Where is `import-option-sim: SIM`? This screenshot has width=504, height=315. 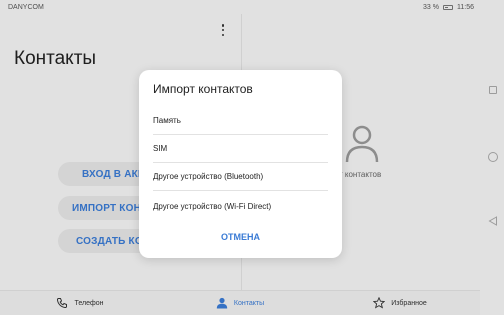 import-option-sim: SIM is located at coordinates (240, 149).